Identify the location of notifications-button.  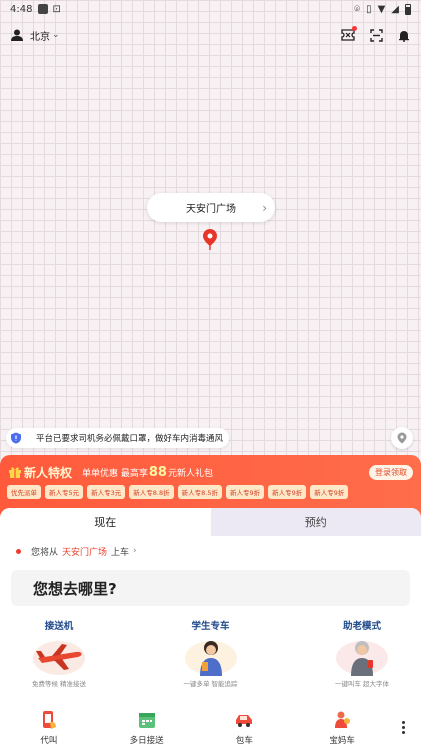
(404, 35).